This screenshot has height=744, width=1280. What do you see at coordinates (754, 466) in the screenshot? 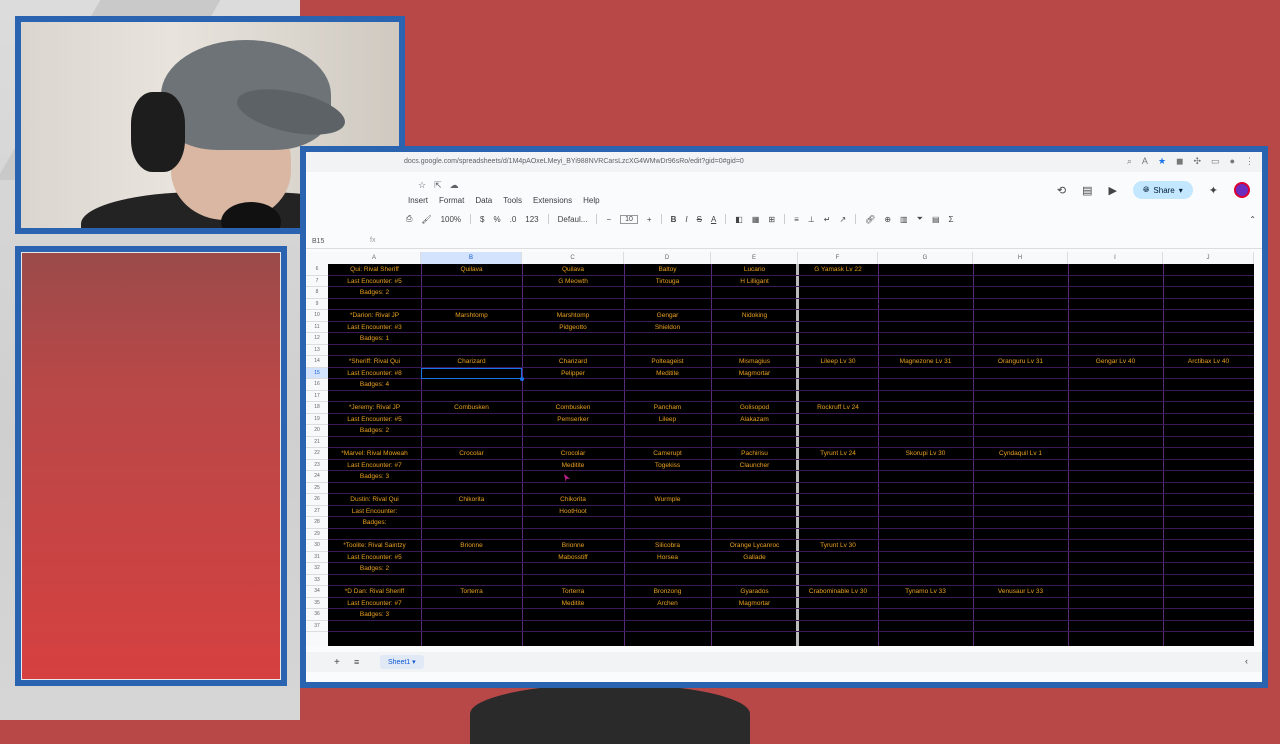
I see `table-cell: Clauncher` at bounding box center [754, 466].